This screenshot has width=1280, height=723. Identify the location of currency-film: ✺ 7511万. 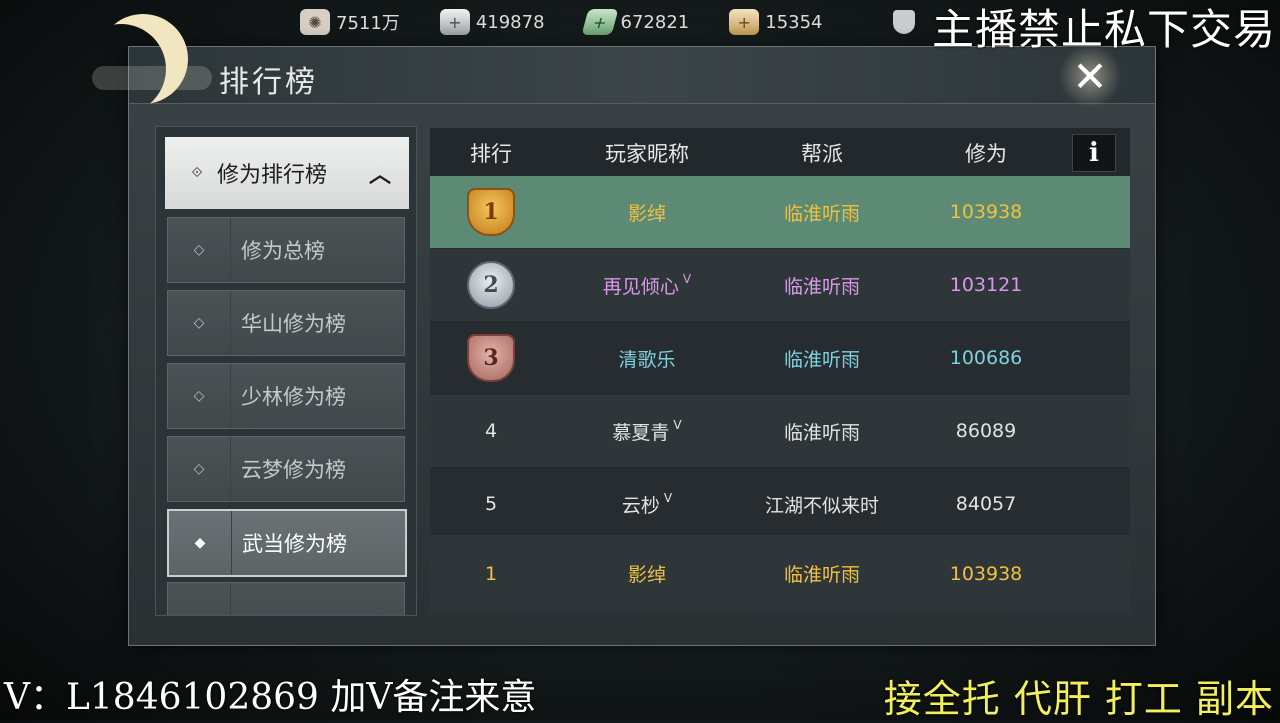
(350, 22).